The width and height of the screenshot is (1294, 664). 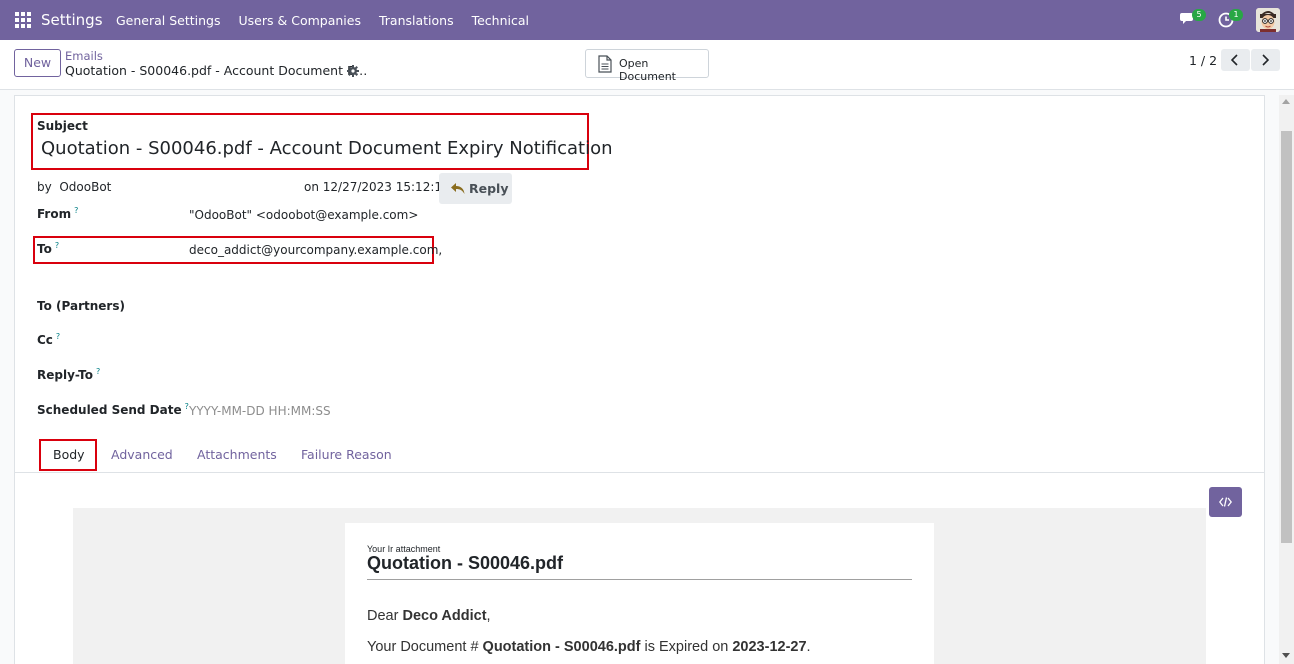 I want to click on notebook-tabs: Body Advanced Attachments Failure Reason, so click(x=639, y=455).